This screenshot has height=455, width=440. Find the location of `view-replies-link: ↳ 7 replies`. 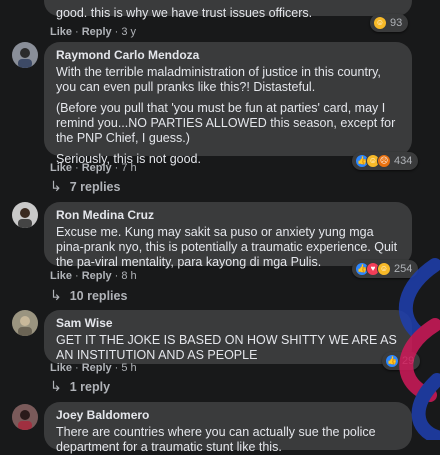

view-replies-link: ↳ 7 replies is located at coordinates (85, 186).